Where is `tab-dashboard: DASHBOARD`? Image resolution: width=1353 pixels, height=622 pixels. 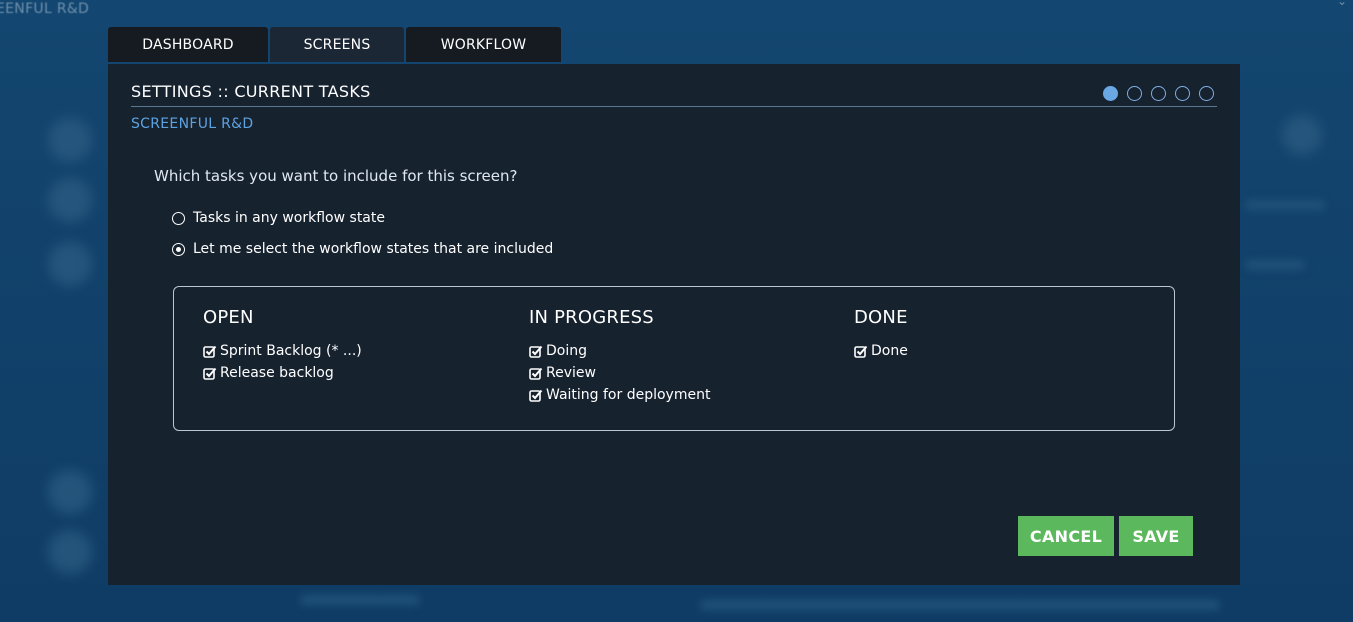 tab-dashboard: DASHBOARD is located at coordinates (188, 44).